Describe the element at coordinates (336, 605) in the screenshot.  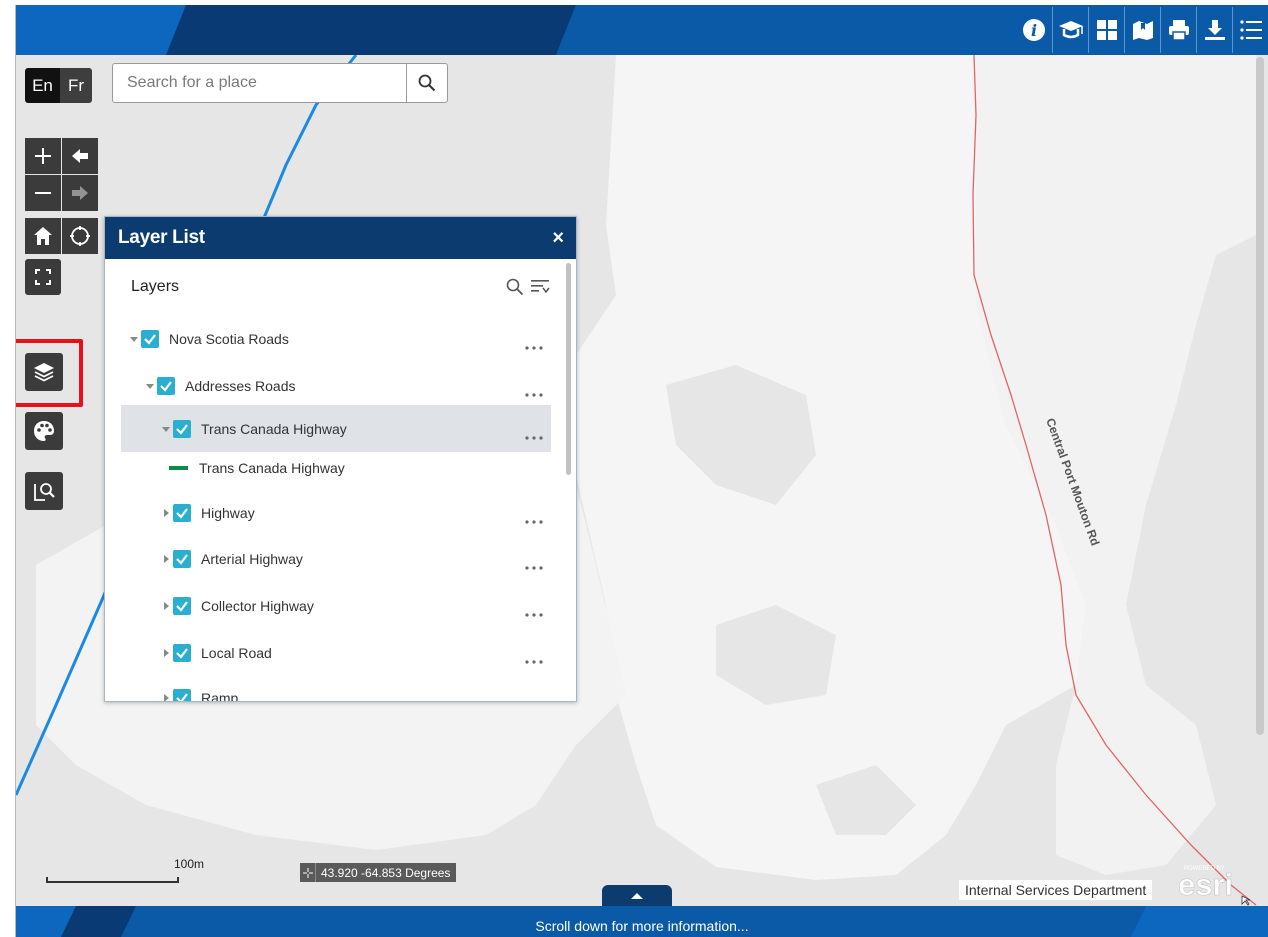
I see `layer-item: Collector Highway` at that location.